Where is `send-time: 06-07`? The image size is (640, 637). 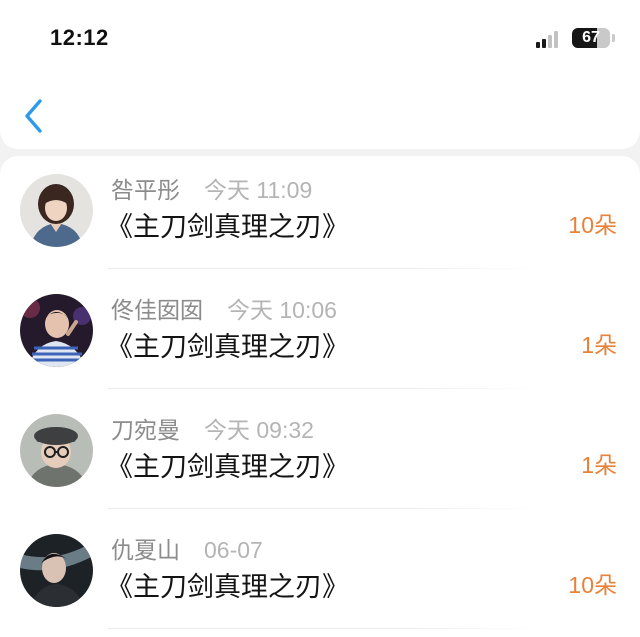 send-time: 06-07 is located at coordinates (233, 550).